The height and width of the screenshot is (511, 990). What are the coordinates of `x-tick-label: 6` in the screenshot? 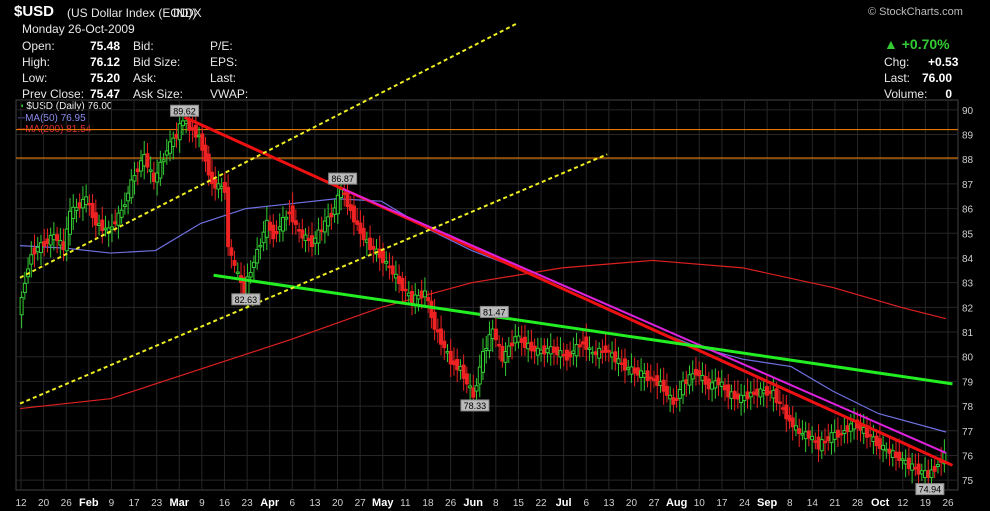 It's located at (586, 503).